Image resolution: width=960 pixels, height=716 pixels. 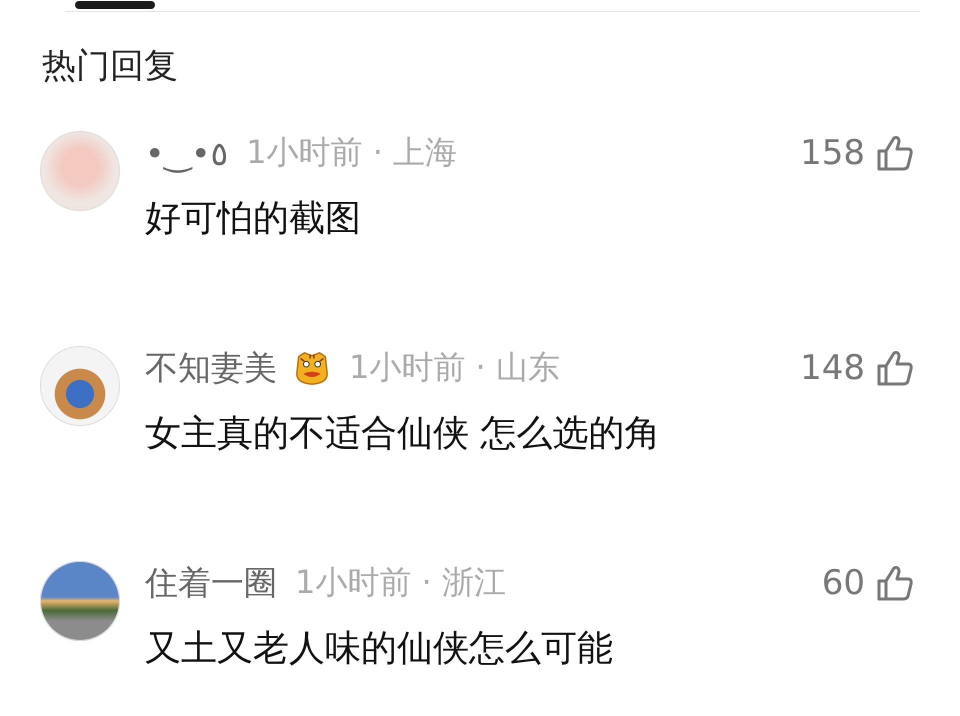 I want to click on comment-text: 又土又老人味的仙侠怎么可能, so click(x=379, y=649).